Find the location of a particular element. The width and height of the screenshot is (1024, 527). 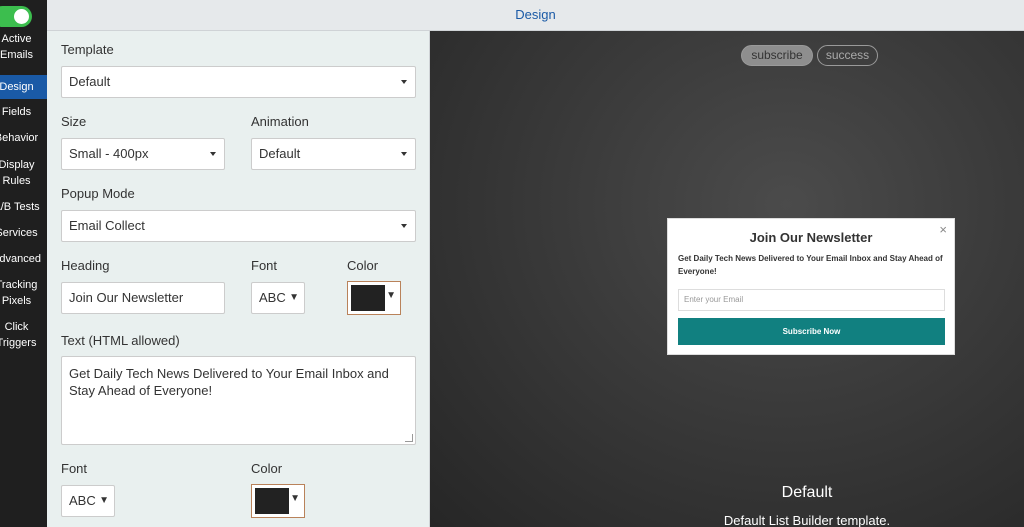

animation-select: Default is located at coordinates (333, 154).